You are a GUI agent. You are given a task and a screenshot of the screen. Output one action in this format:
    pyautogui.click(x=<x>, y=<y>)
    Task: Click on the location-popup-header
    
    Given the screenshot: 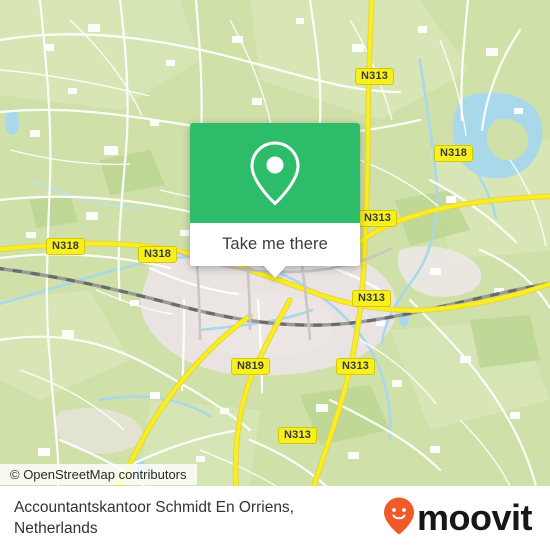 What is the action you would take?
    pyautogui.click(x=275, y=173)
    